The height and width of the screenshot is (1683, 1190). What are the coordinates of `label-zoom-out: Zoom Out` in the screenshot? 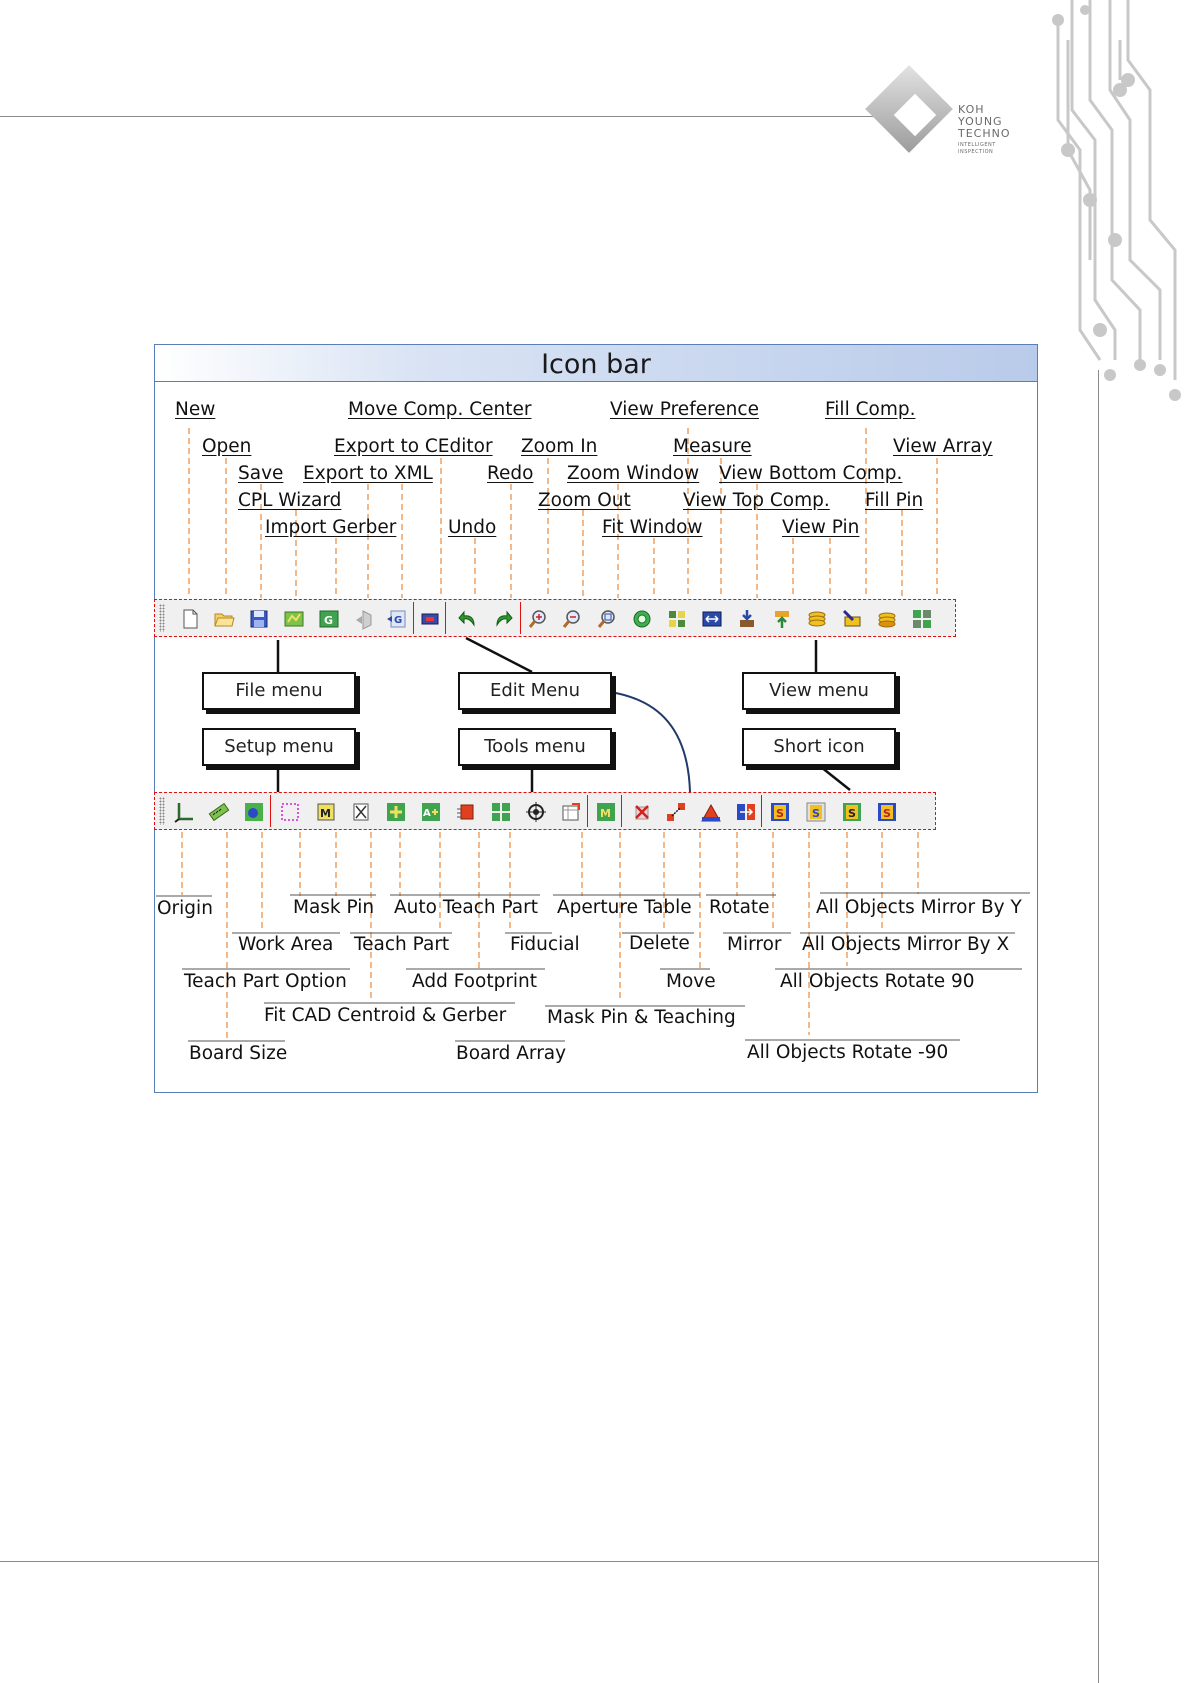 It's located at (584, 500).